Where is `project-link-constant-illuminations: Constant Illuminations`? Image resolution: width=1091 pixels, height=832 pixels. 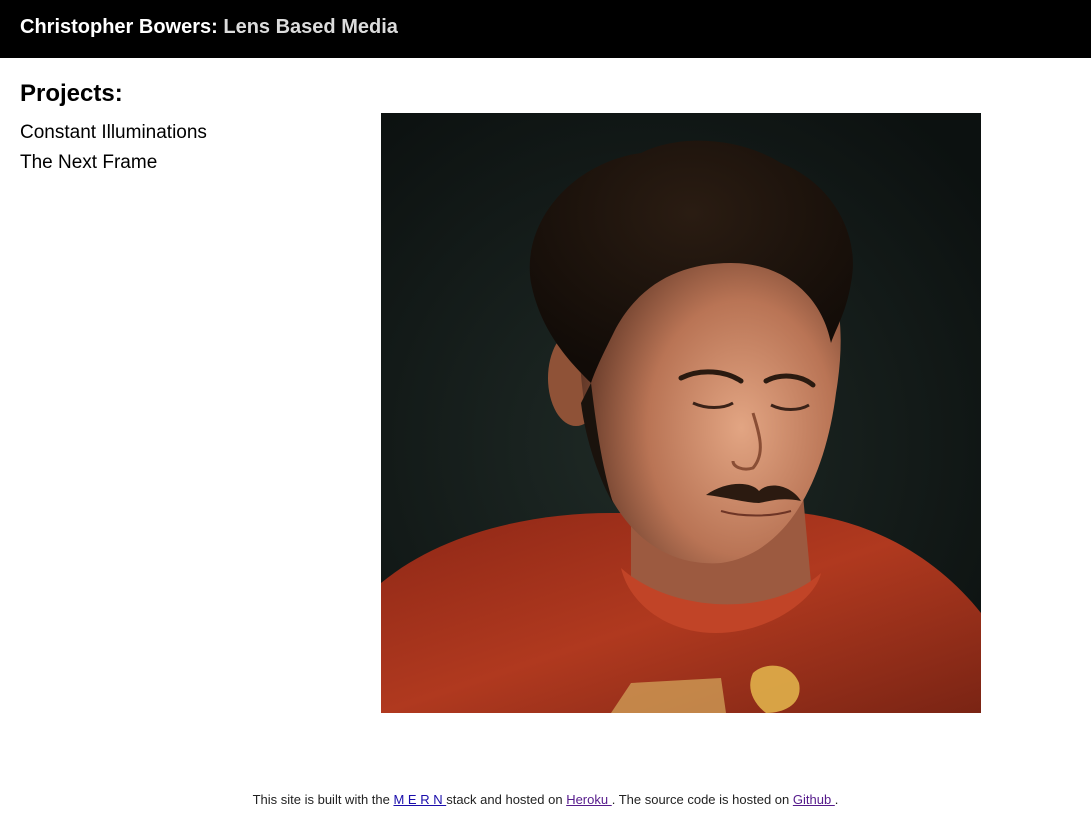 project-link-constant-illuminations: Constant Illuminations is located at coordinates (113, 133).